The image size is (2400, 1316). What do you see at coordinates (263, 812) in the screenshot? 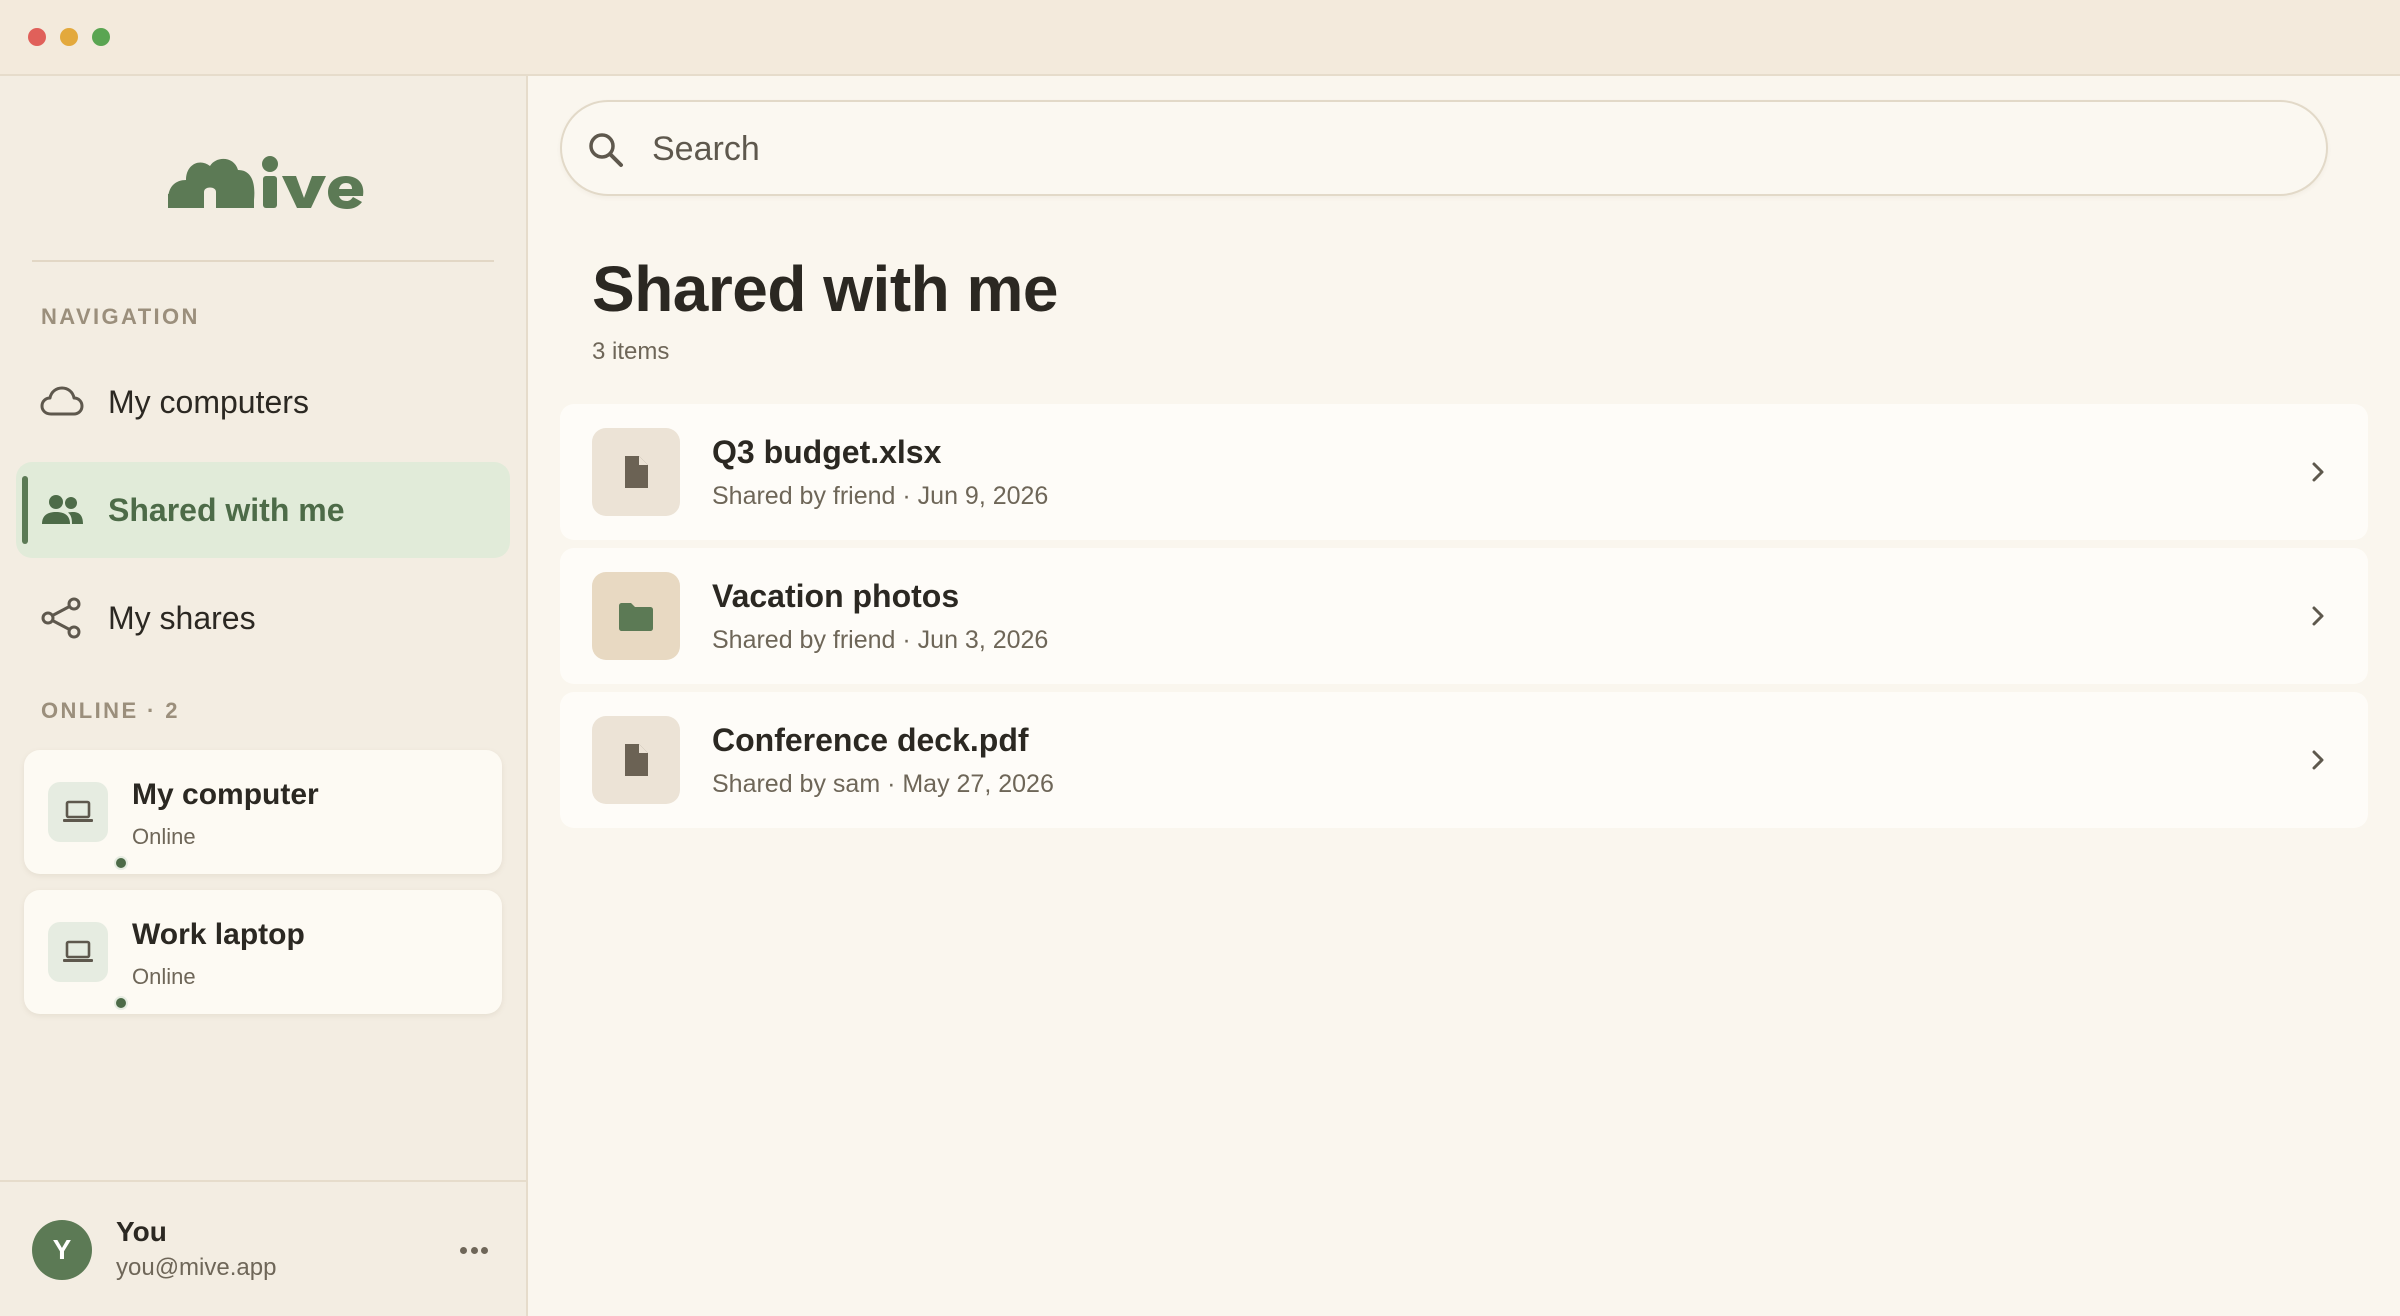
I see `device-card-my-computer: My computer Online` at bounding box center [263, 812].